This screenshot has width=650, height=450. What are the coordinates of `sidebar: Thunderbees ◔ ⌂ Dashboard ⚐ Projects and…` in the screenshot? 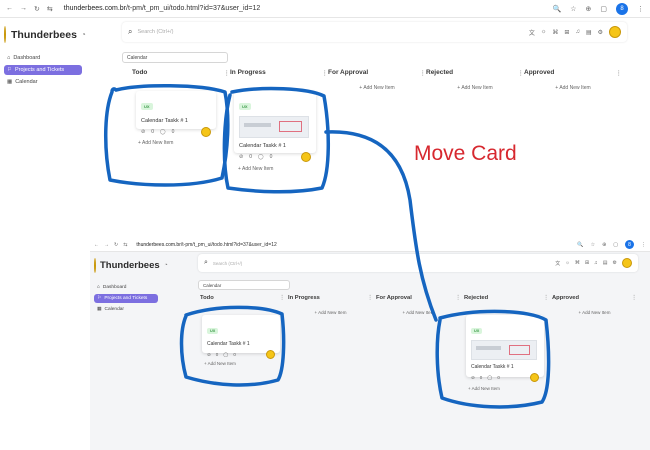 It's located at (43, 126).